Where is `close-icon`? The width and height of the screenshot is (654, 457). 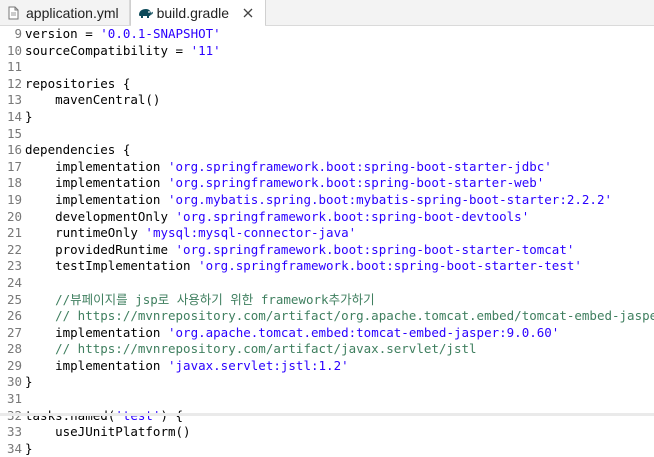
close-icon is located at coordinates (248, 13).